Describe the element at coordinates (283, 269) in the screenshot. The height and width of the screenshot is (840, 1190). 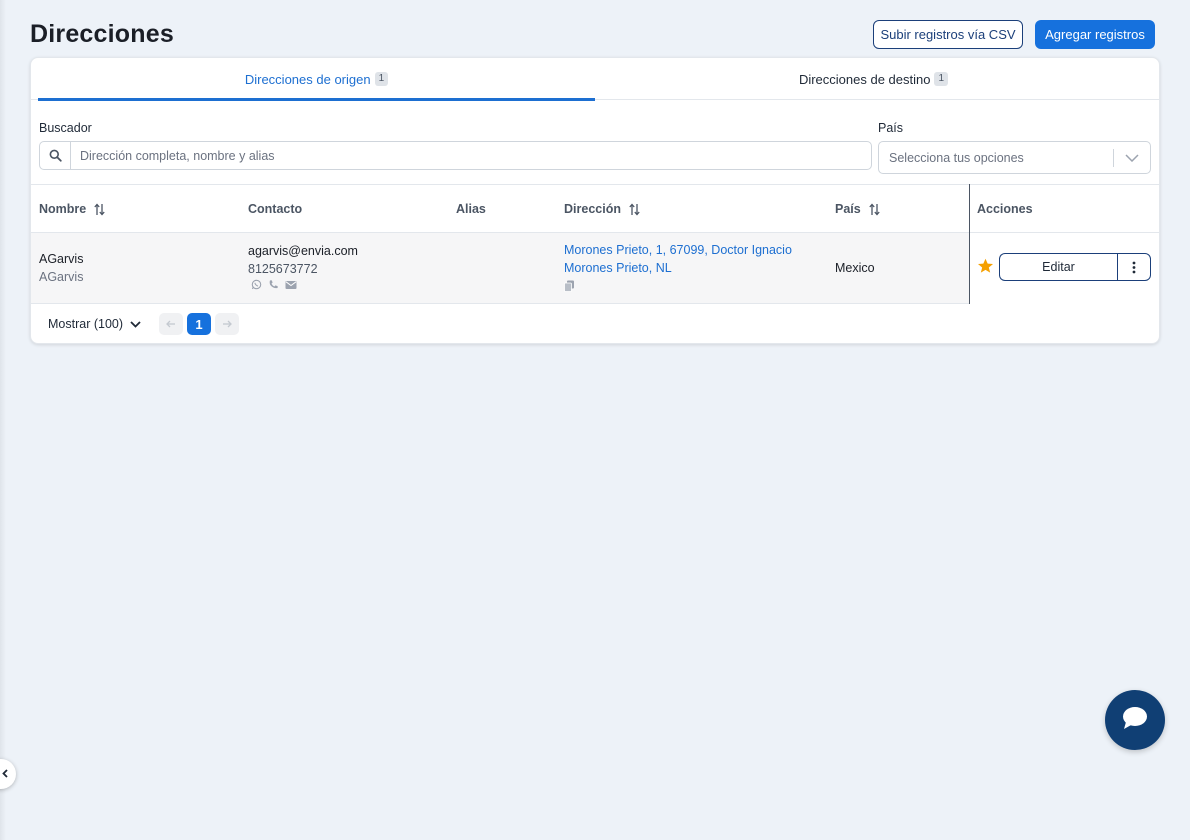
I see `row-phone: 8125673772` at that location.